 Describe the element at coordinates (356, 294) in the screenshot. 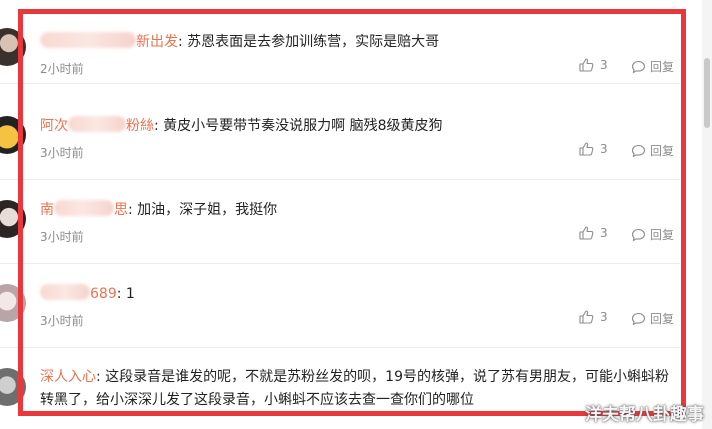

I see `comment-text-line: 689: 1` at that location.